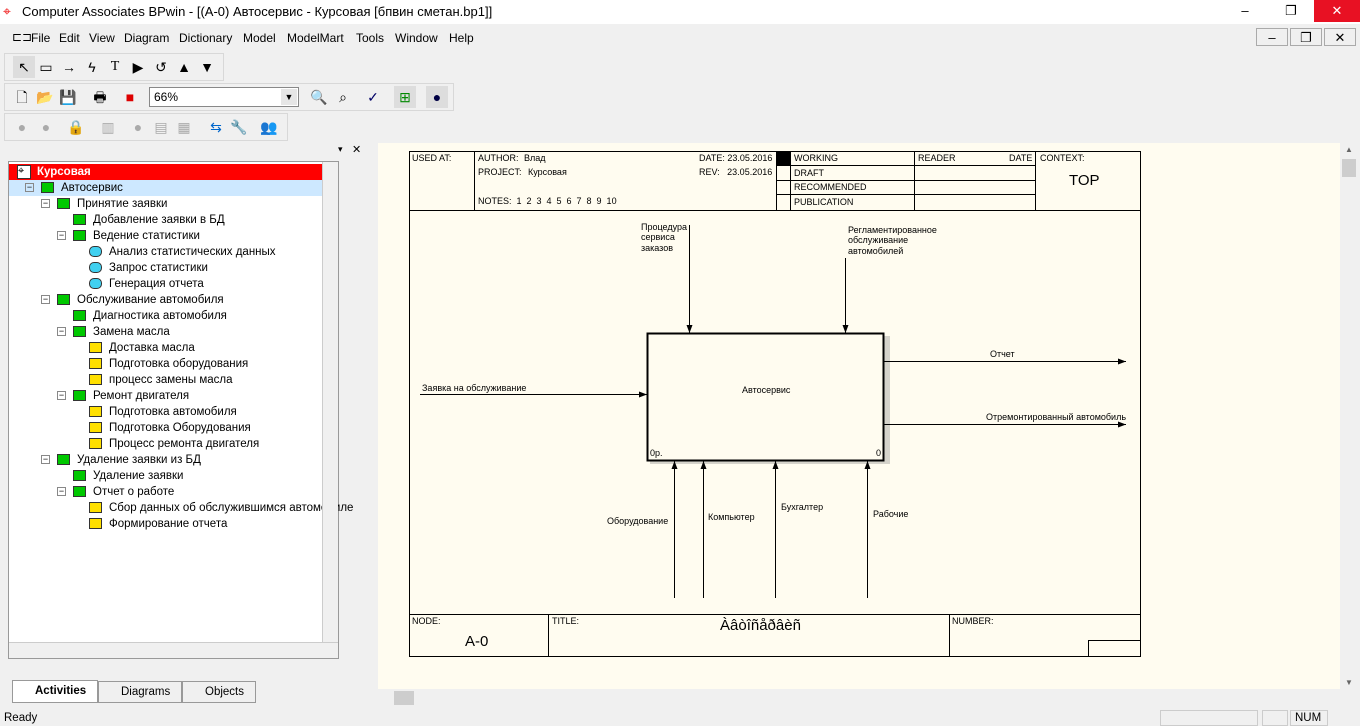 The height and width of the screenshot is (726, 1360). Describe the element at coordinates (40, 38) in the screenshot. I see `menu-file: File` at that location.